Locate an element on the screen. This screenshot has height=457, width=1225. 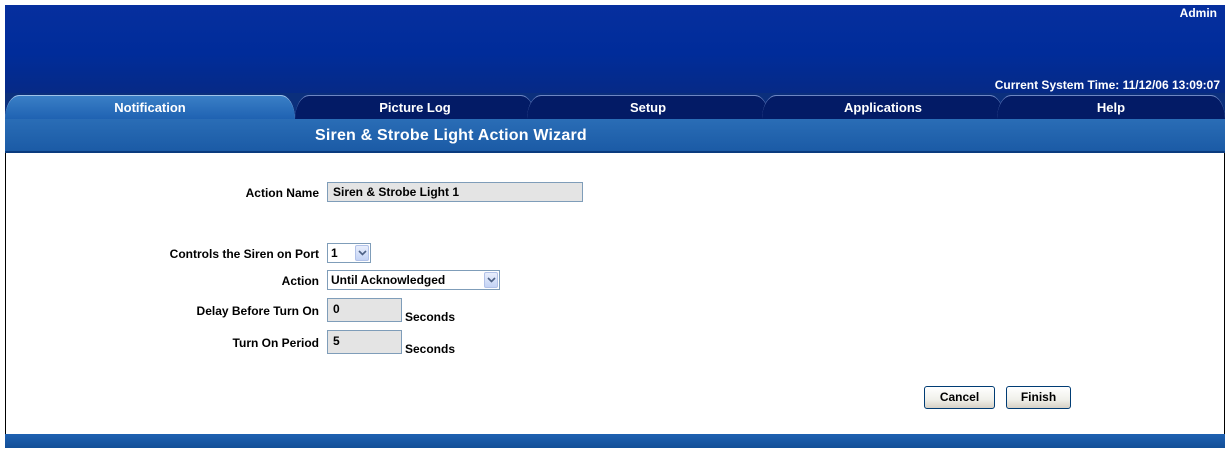
port-select-value: 1 is located at coordinates (334, 253).